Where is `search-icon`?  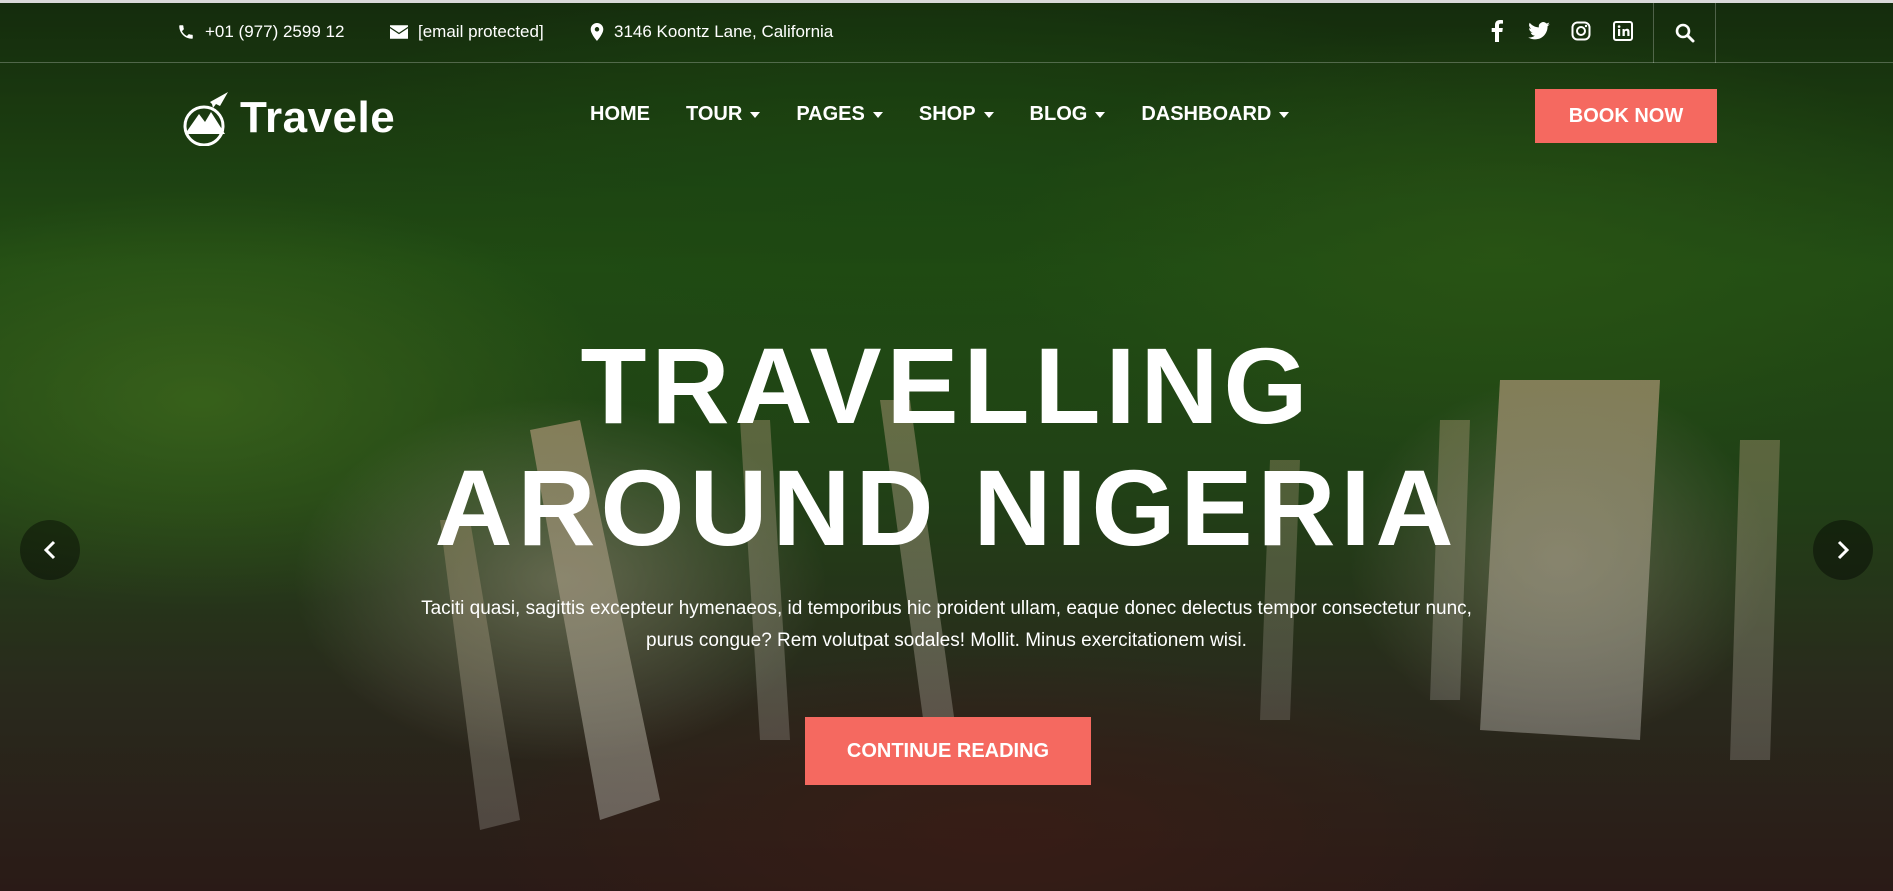
search-icon is located at coordinates (1684, 33).